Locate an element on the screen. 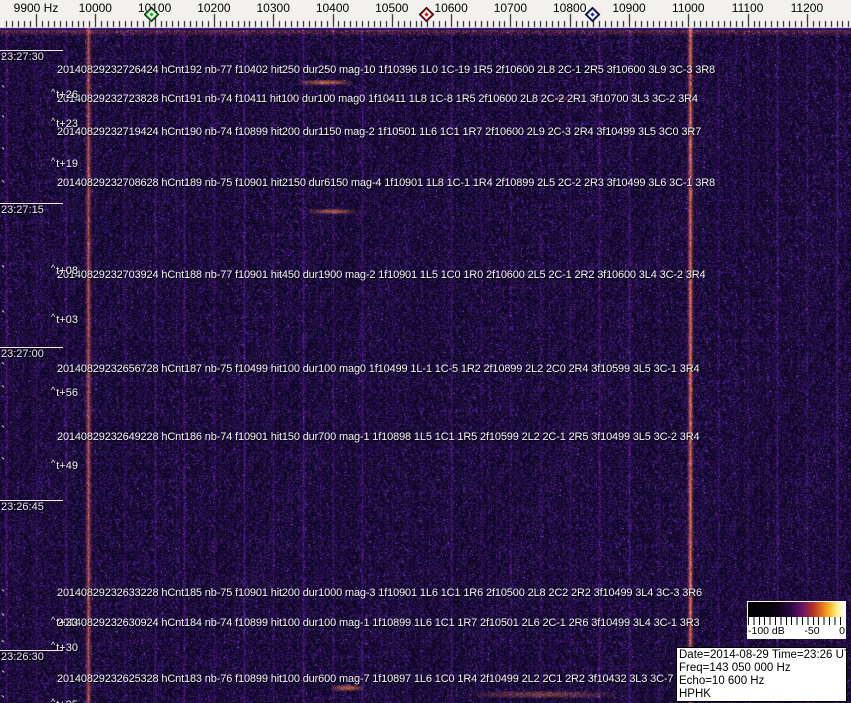 The image size is (851, 703). scale-max-label: 0 is located at coordinates (842, 631).